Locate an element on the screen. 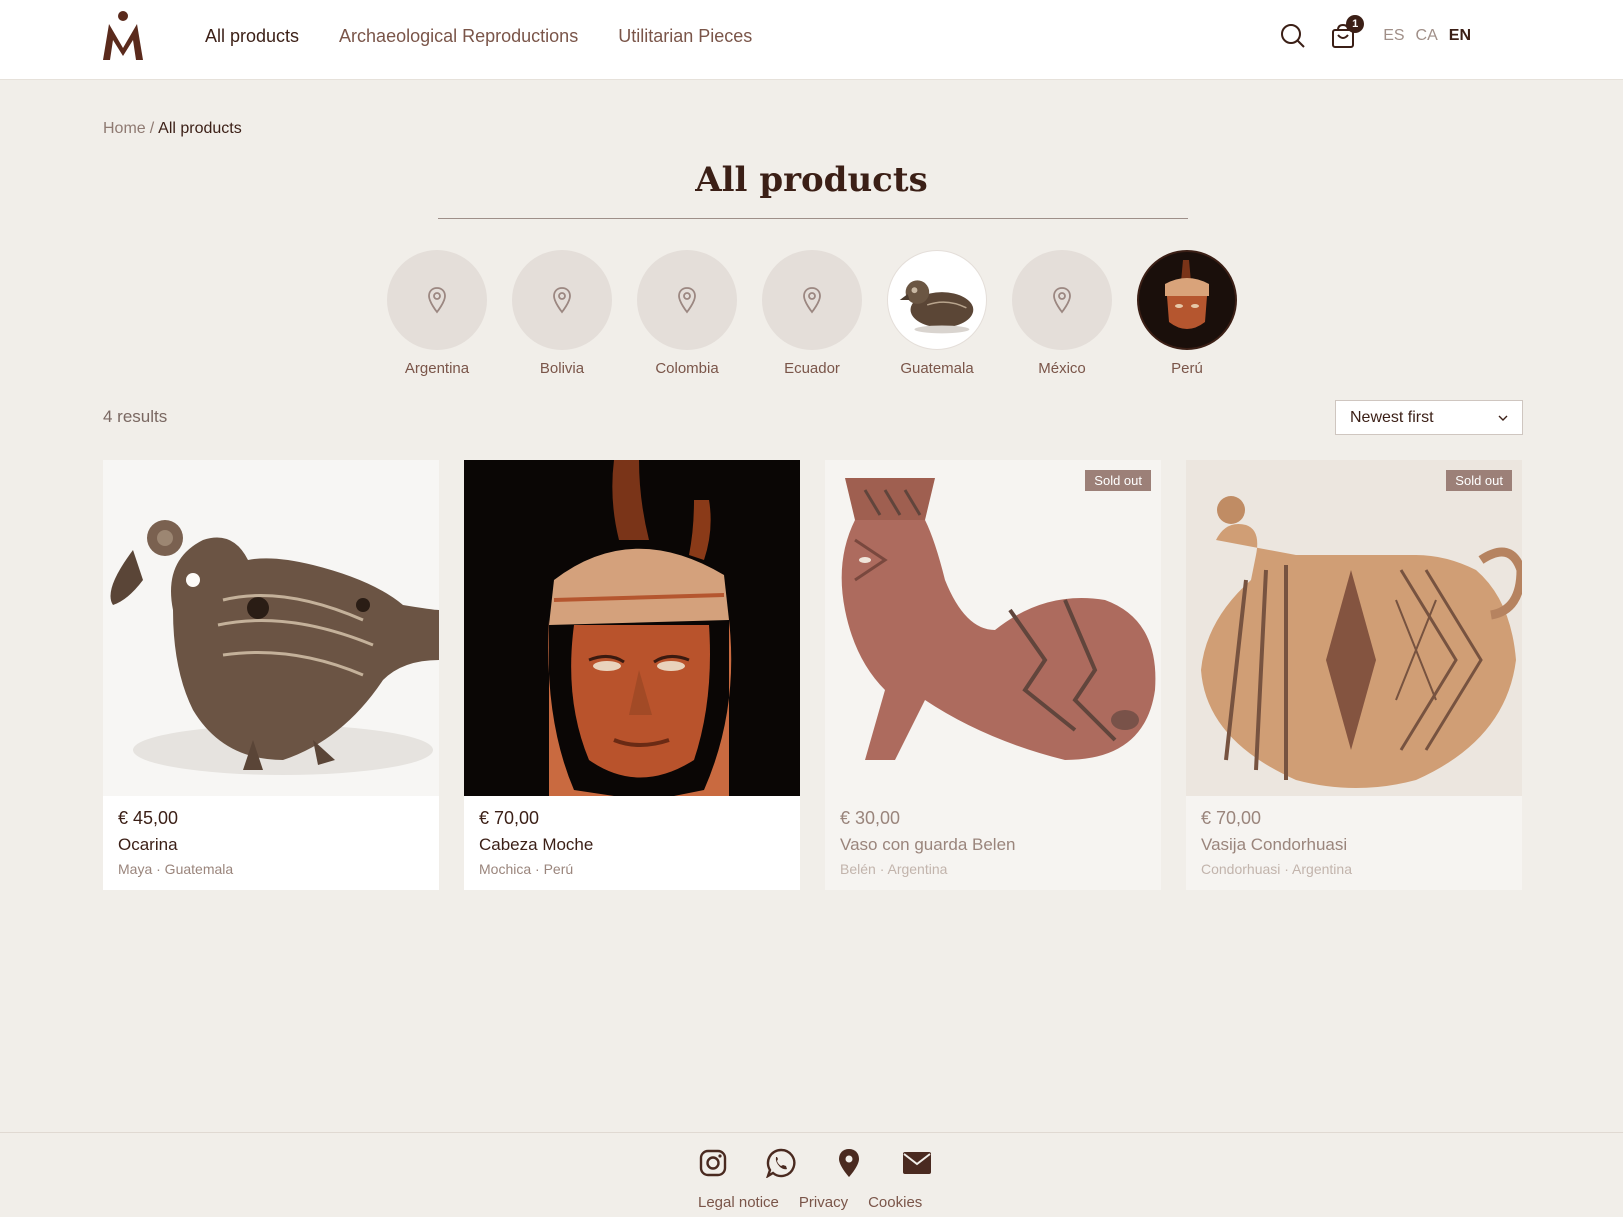 Image resolution: width=1623 pixels, height=1217 pixels. title-divider is located at coordinates (813, 218).